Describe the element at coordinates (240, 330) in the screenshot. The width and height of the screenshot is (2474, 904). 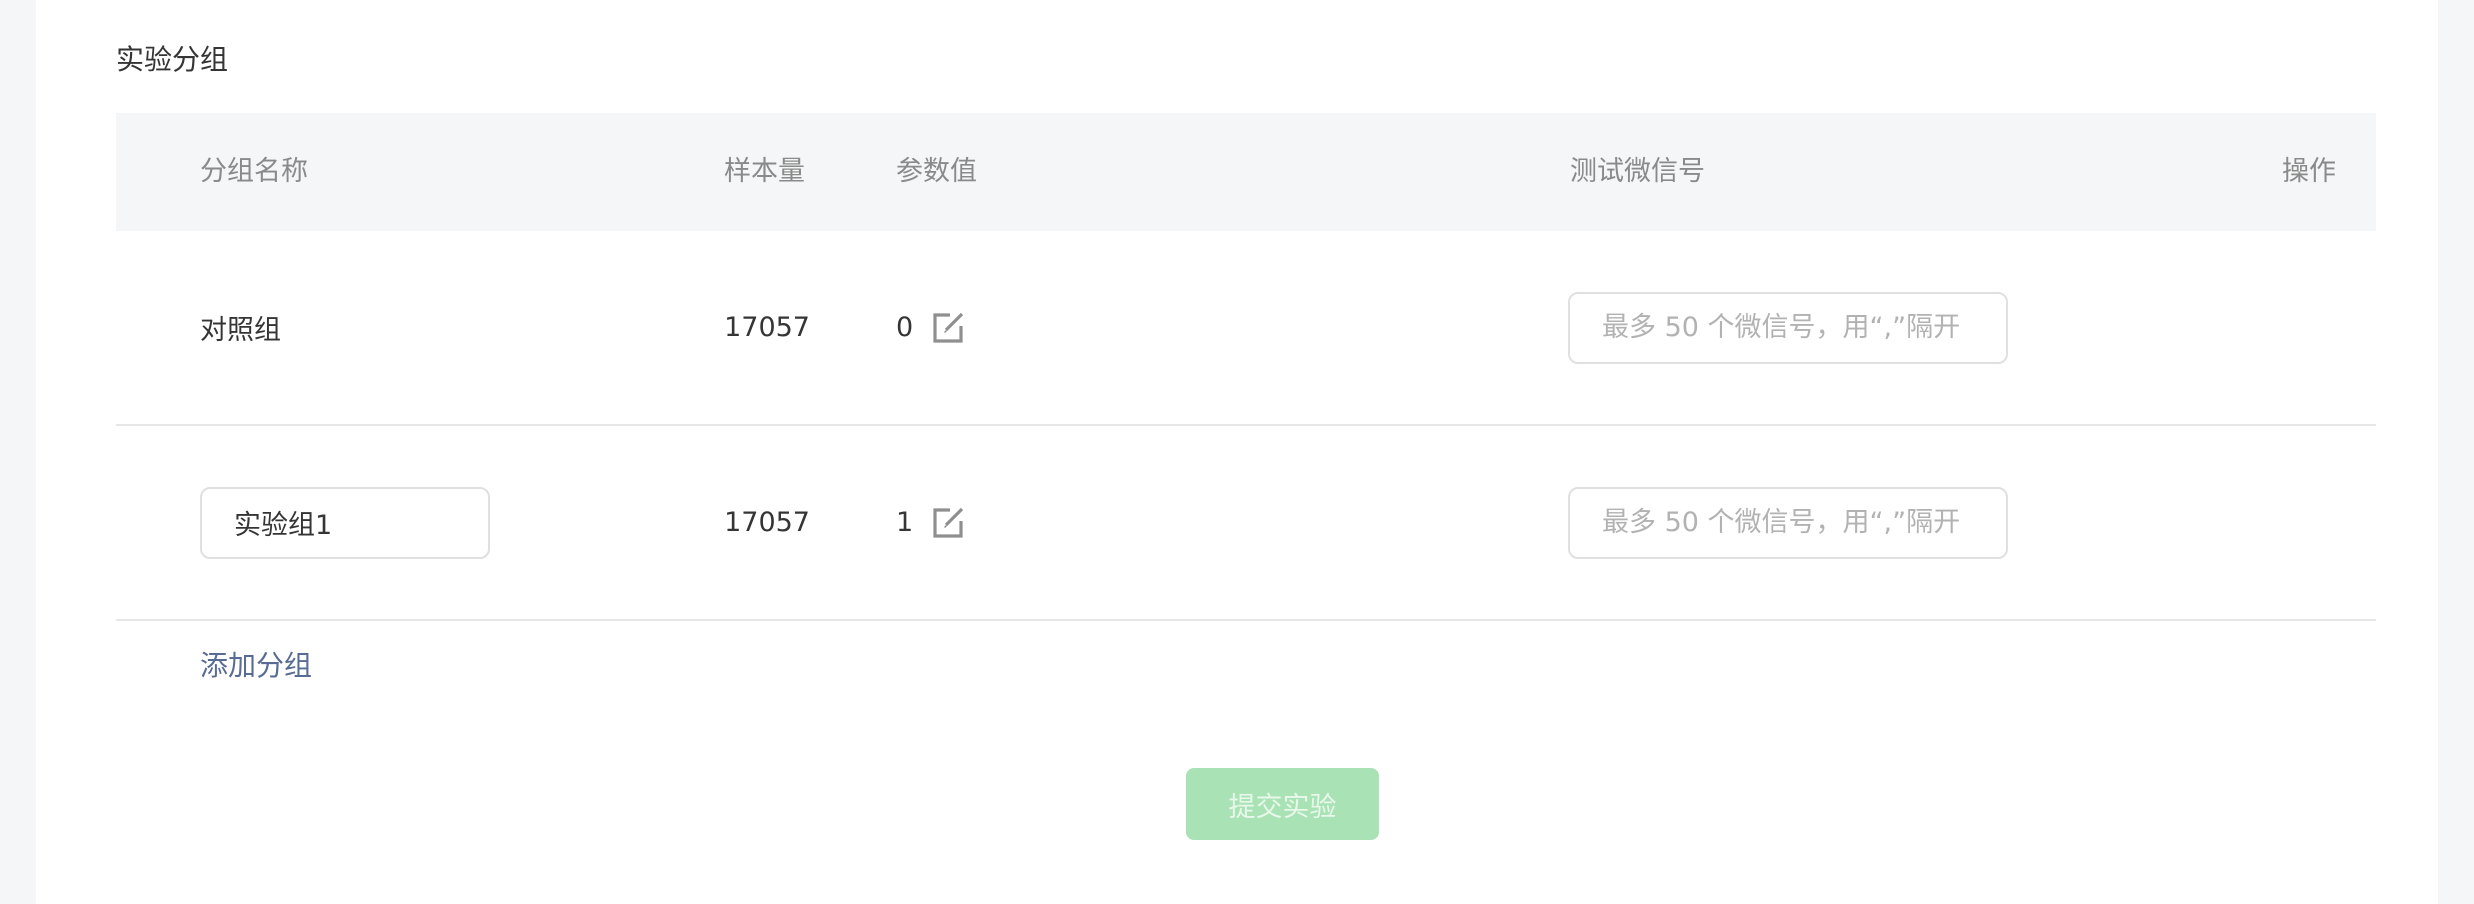
I see `group-name: 对照组` at that location.